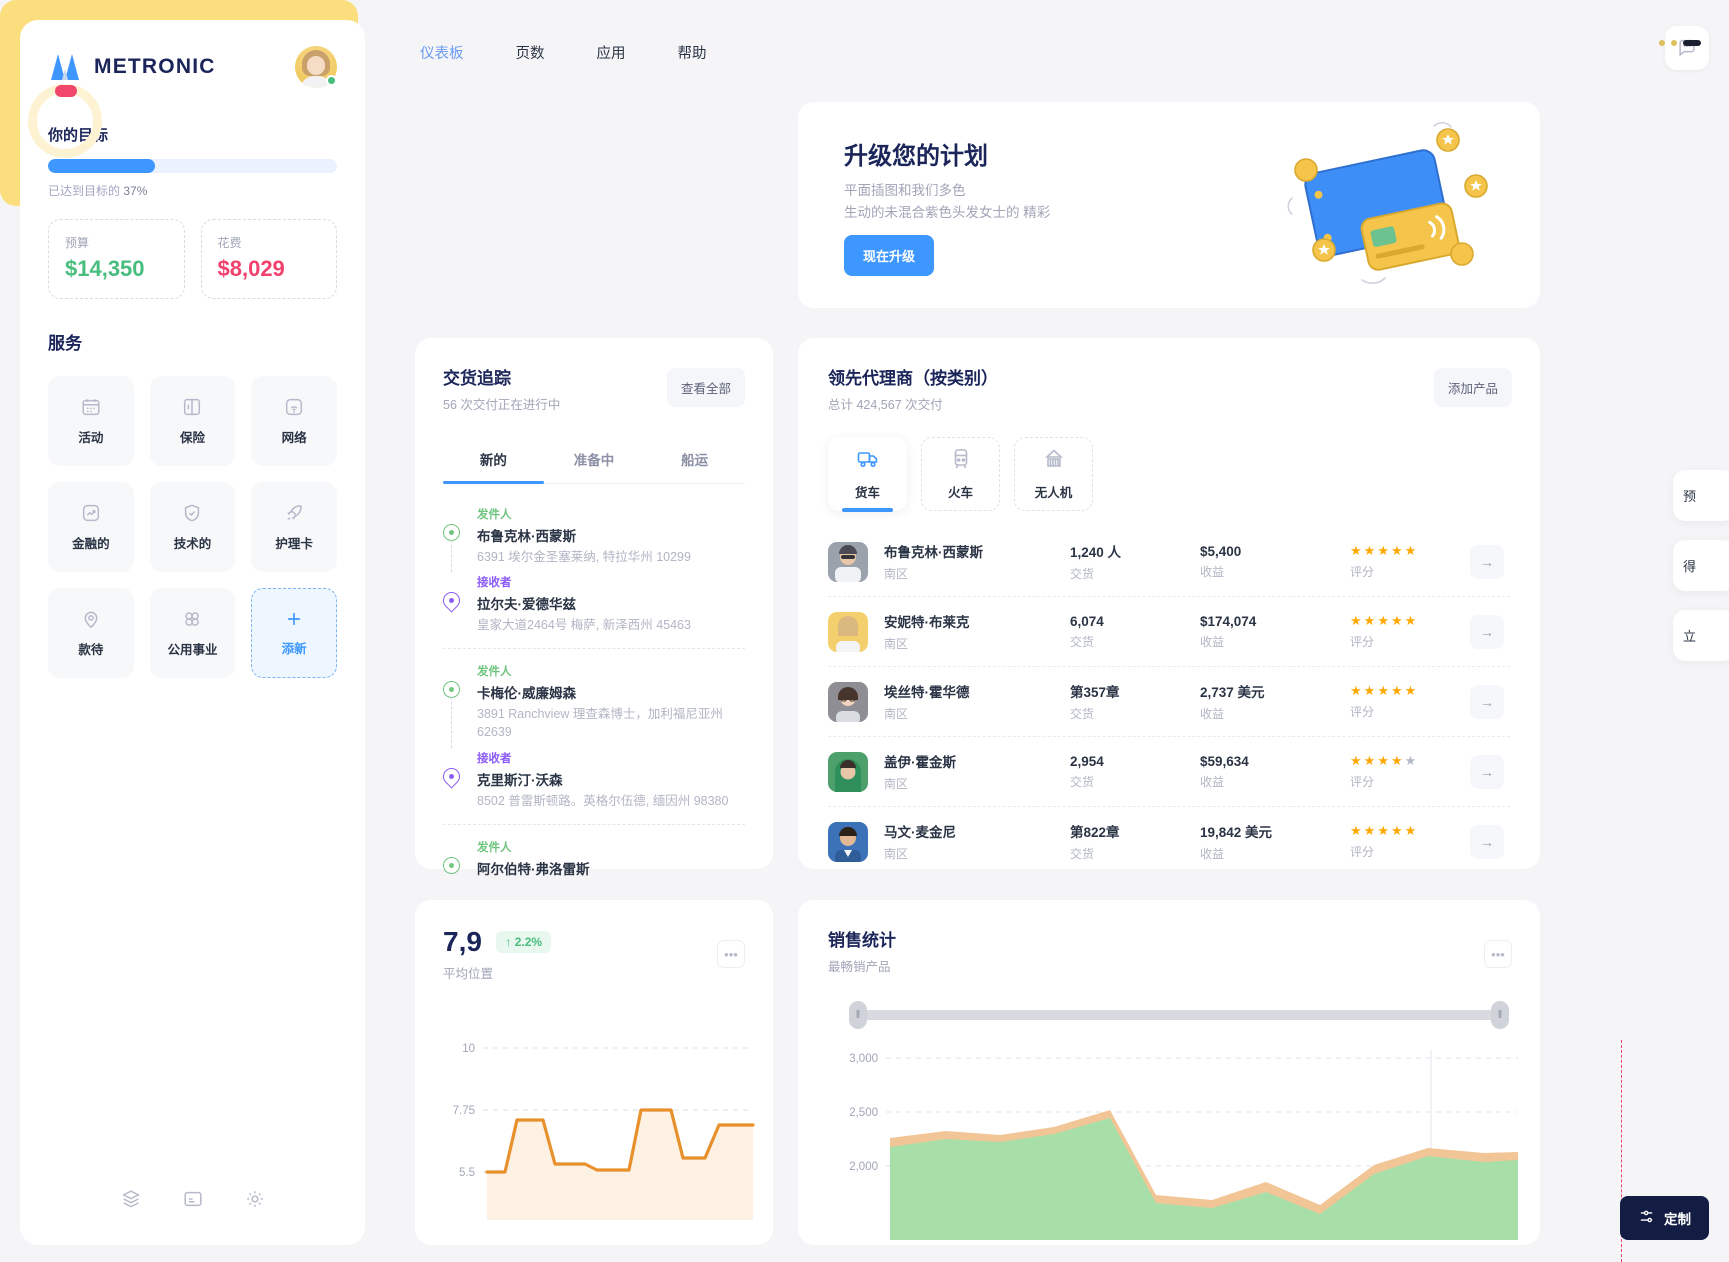 The width and height of the screenshot is (1729, 1262). What do you see at coordinates (494, 515) in the screenshot?
I see `entry-role: 发件人` at bounding box center [494, 515].